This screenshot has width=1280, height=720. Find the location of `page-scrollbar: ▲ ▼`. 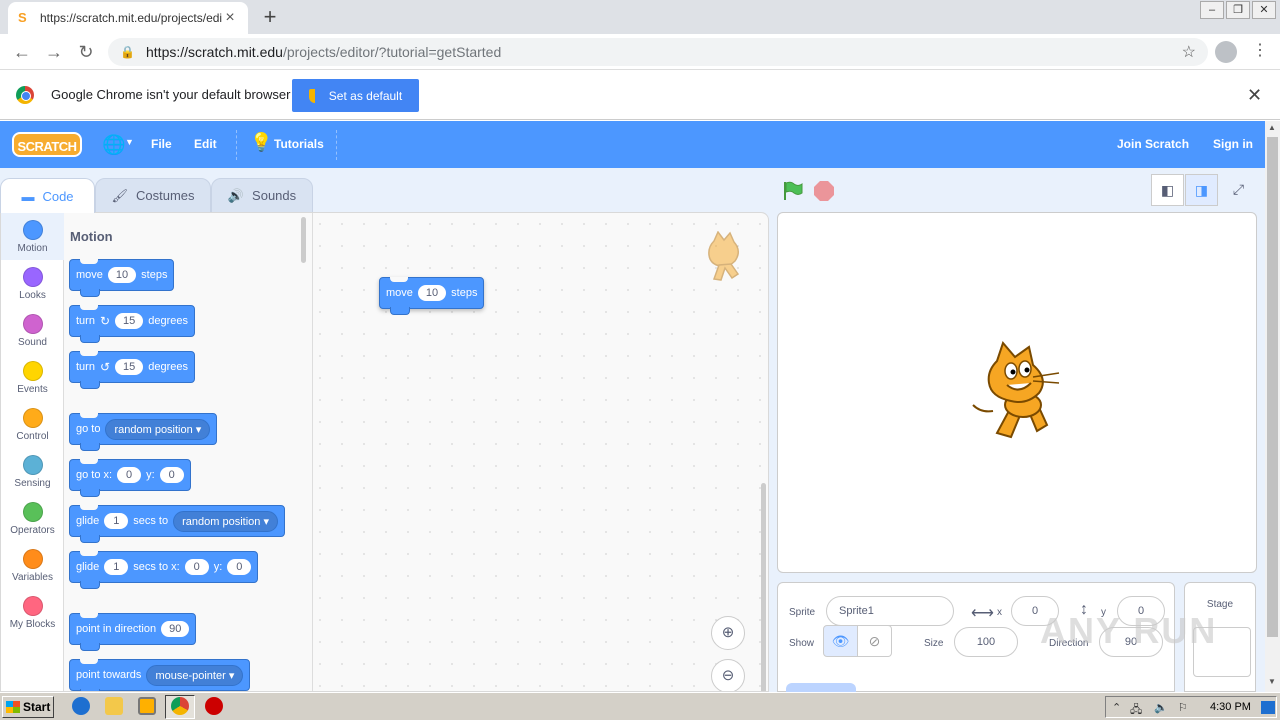

page-scrollbar: ▲ ▼ is located at coordinates (1272, 406).